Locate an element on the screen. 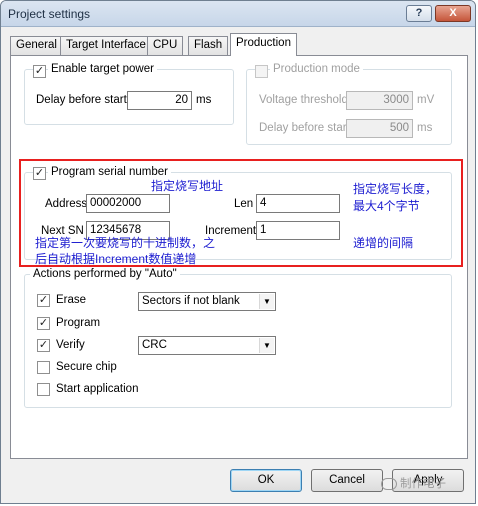 This screenshot has height=506, width=478. tab-flash: Flash is located at coordinates (208, 45).